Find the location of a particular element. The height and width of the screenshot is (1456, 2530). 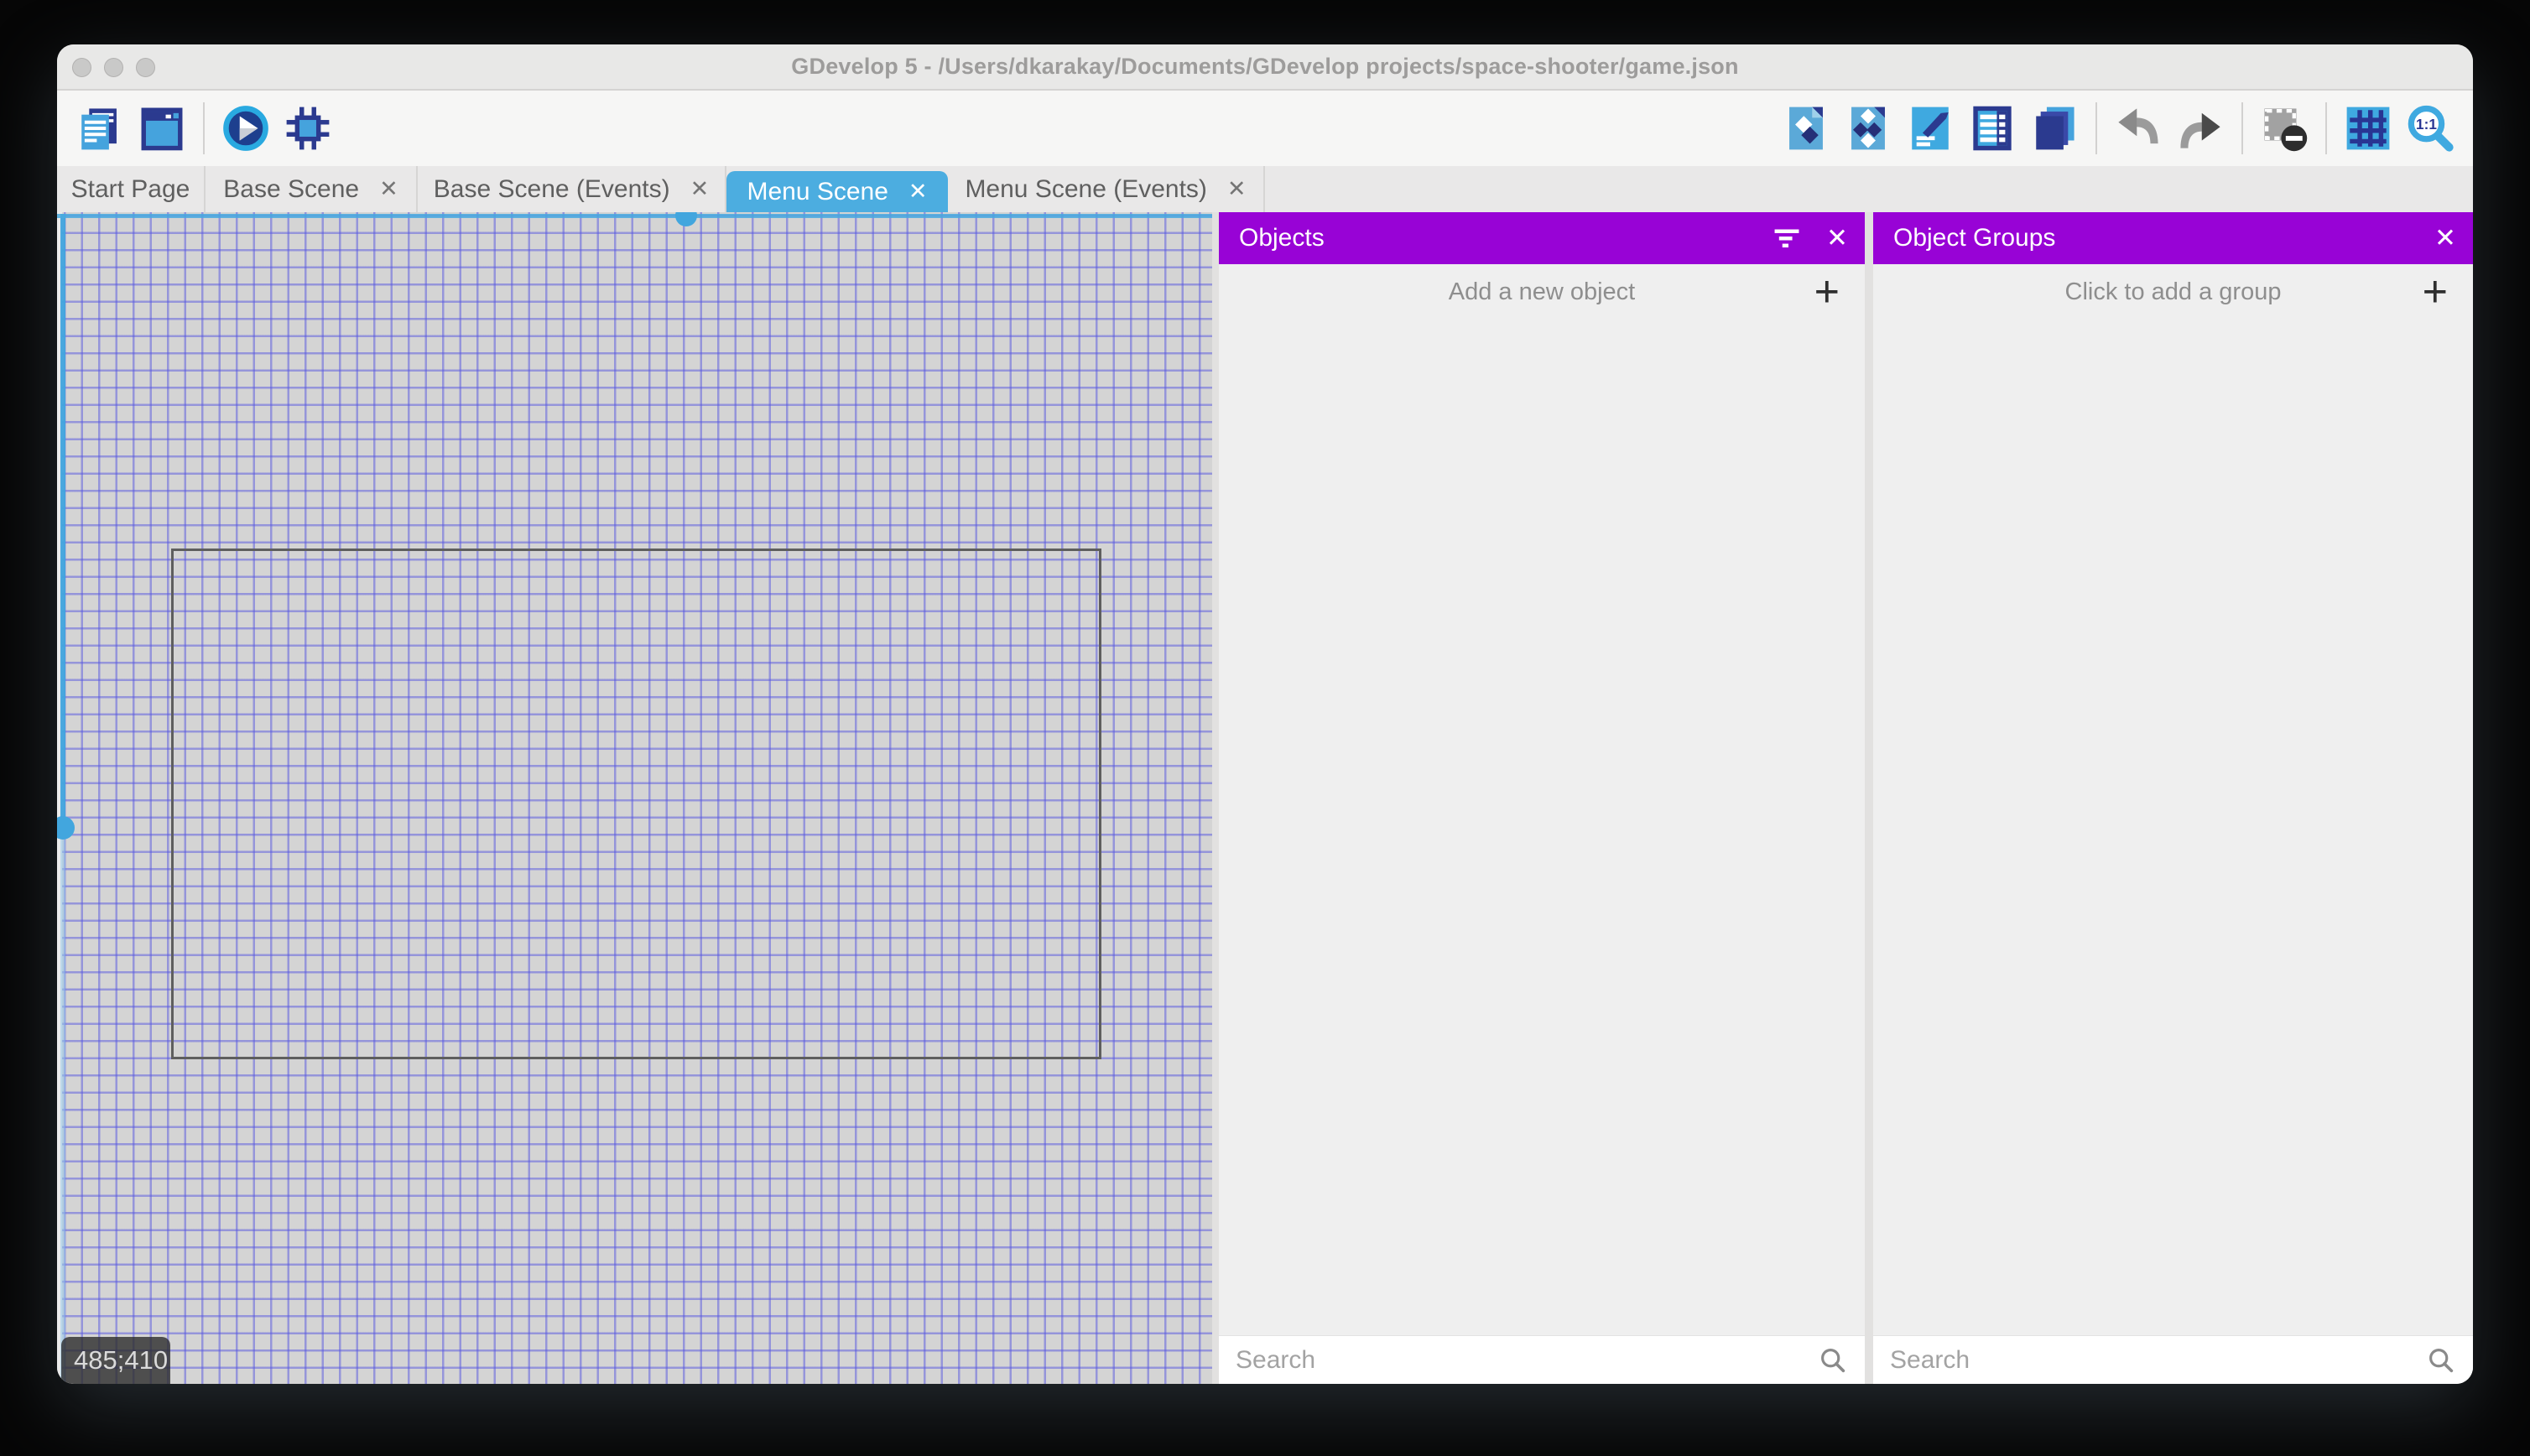

tab-menu-scene-events: Menu Scene (Events) ✕ is located at coordinates (1106, 189).